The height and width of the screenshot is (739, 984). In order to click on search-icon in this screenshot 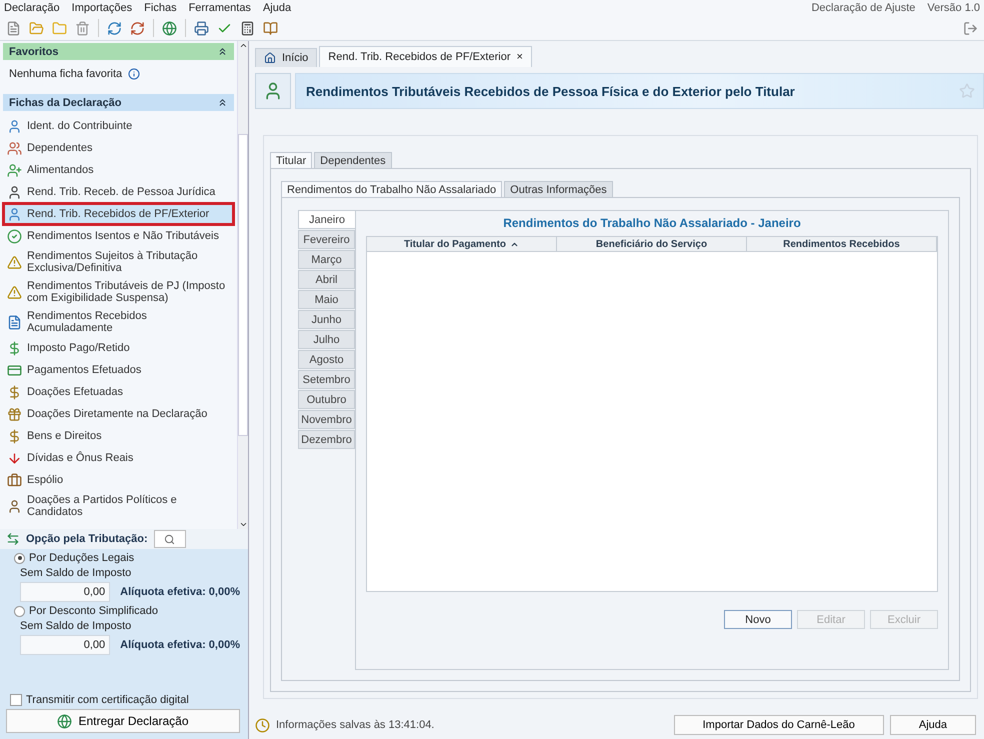, I will do `click(170, 539)`.